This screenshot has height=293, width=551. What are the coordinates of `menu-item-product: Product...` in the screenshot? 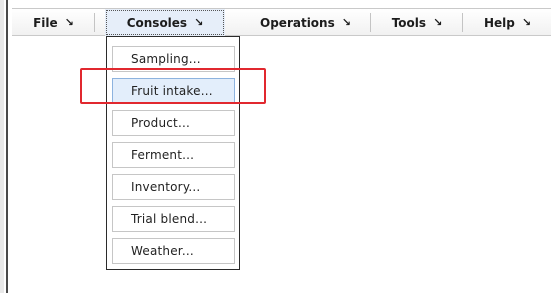 It's located at (173, 123).